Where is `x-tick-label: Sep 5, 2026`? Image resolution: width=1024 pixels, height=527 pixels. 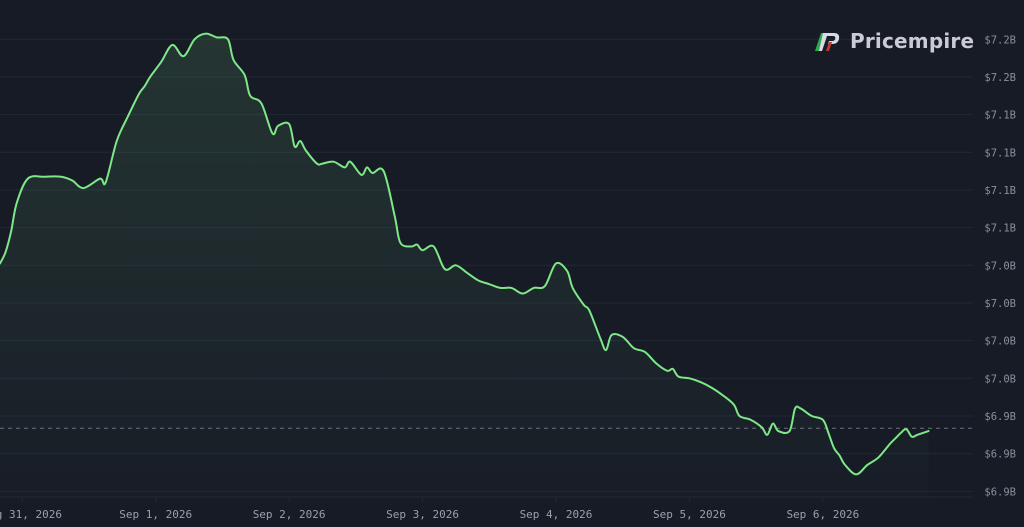
x-tick-label: Sep 5, 2026 is located at coordinates (689, 514).